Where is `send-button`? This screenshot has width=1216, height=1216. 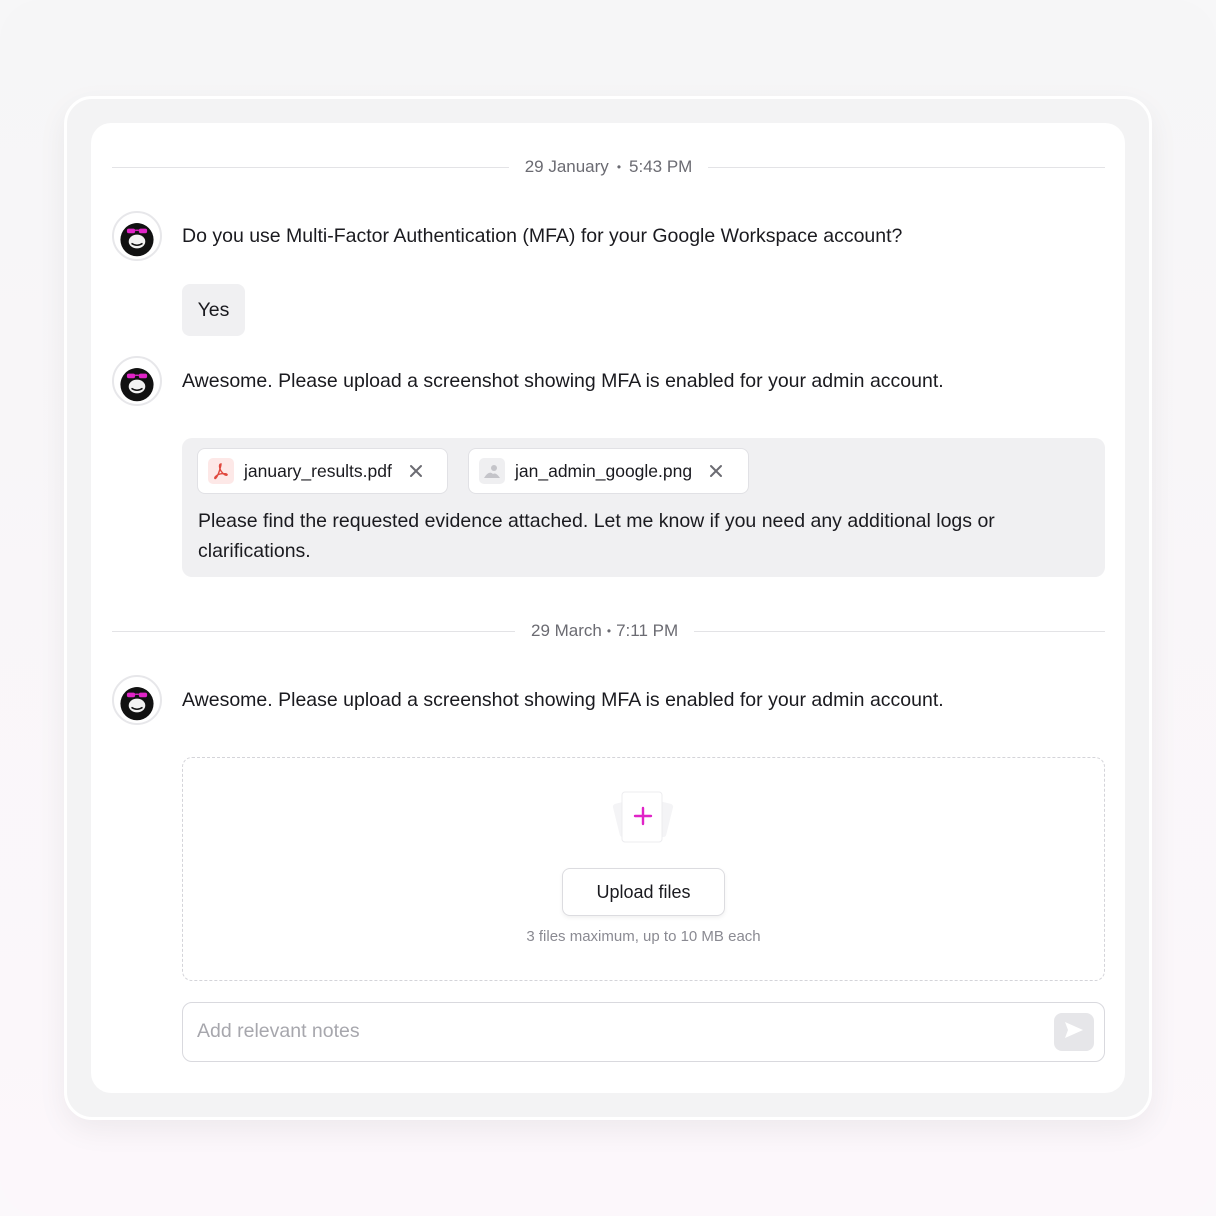 send-button is located at coordinates (1074, 1032).